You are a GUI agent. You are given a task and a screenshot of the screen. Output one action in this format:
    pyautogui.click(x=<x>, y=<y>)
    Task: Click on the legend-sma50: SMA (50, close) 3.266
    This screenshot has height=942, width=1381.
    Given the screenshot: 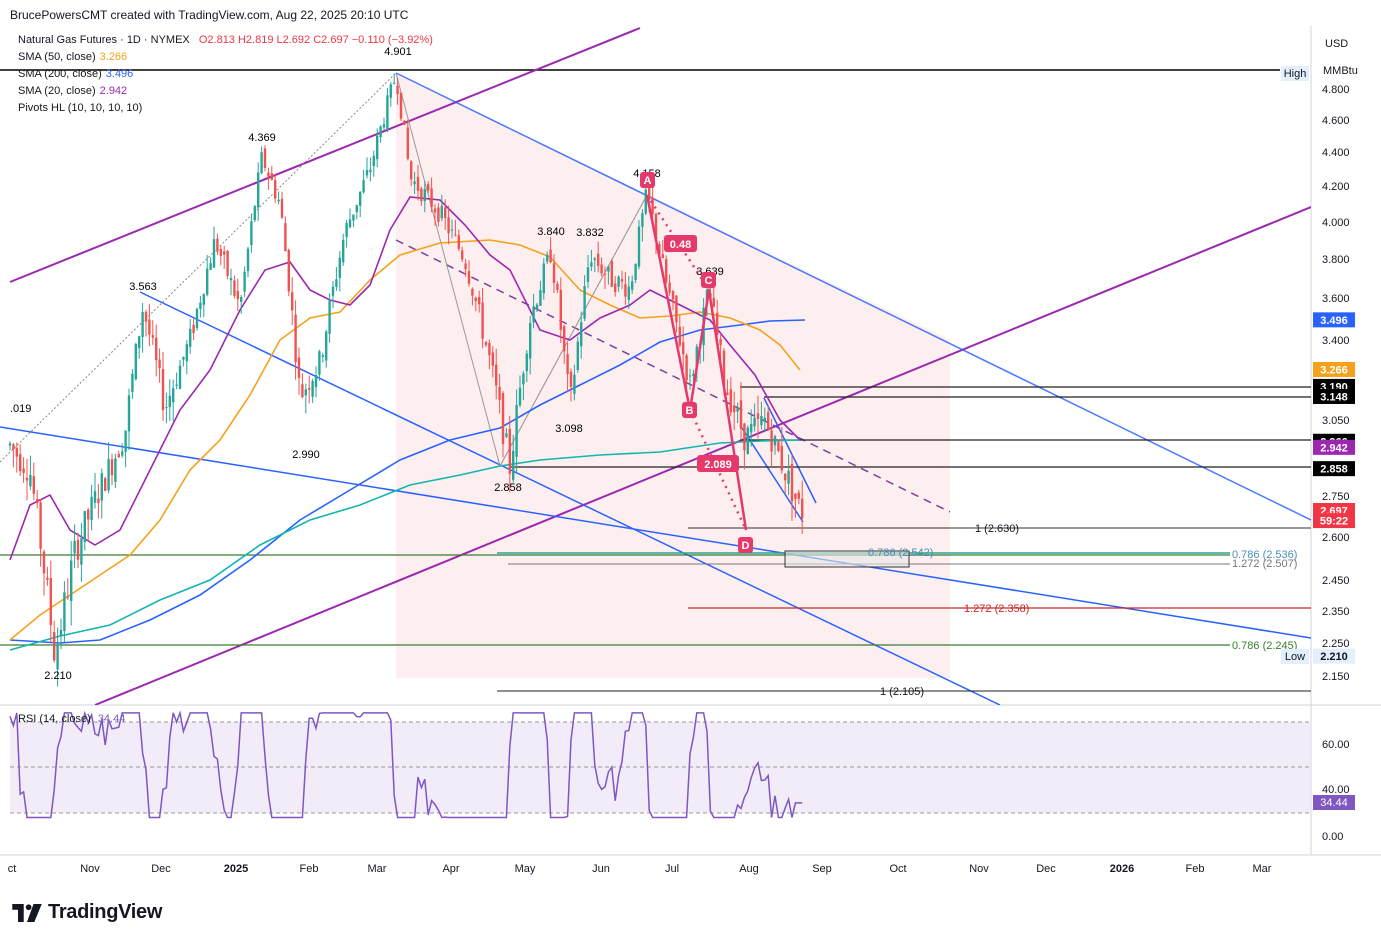 What is the action you would take?
    pyautogui.click(x=72, y=57)
    